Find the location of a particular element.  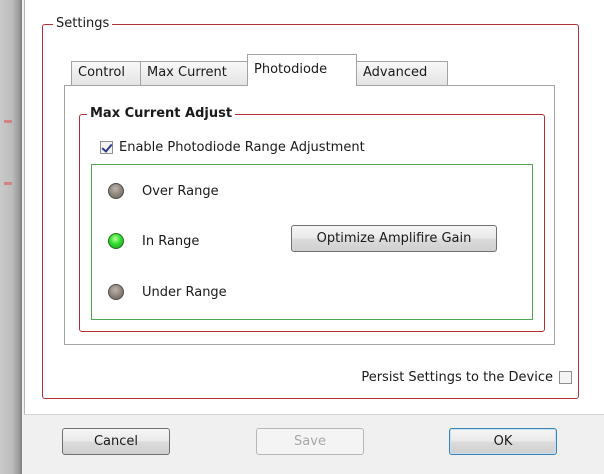

settings-group-title: Settings is located at coordinates (83, 24).